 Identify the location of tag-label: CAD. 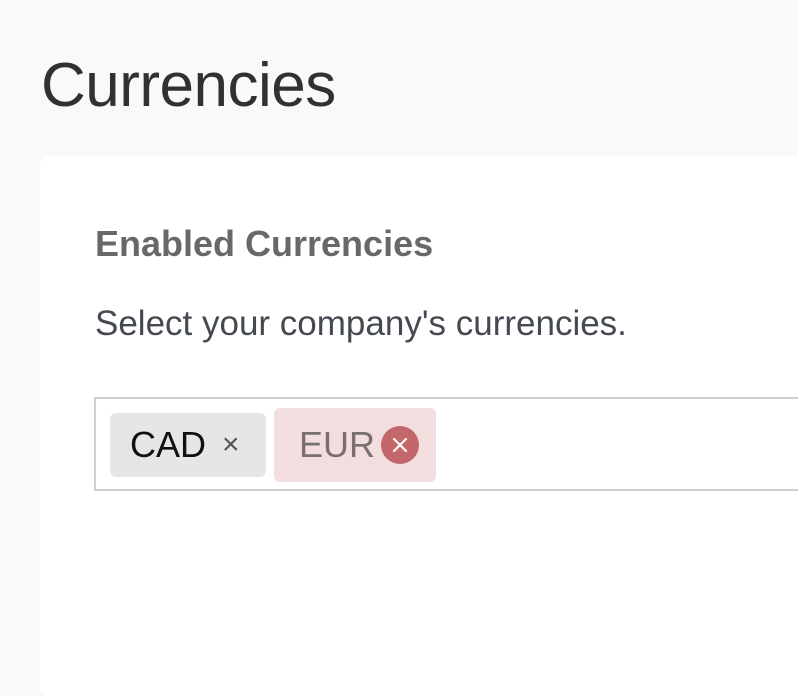
(168, 444).